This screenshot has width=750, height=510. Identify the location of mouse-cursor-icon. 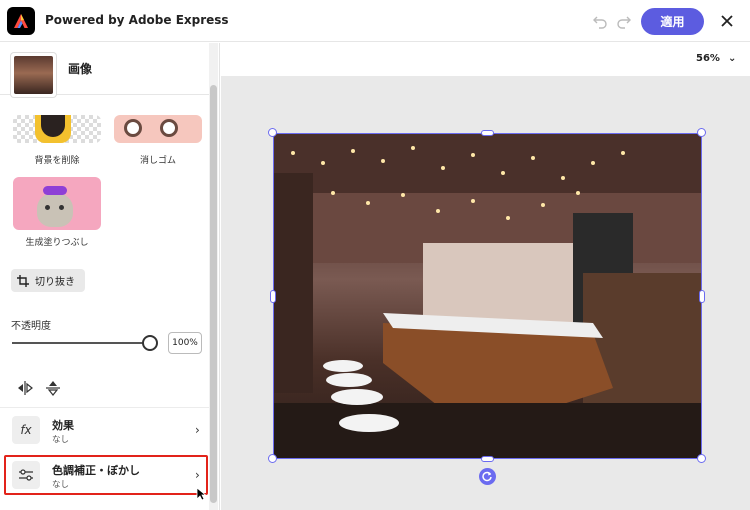
(201, 495).